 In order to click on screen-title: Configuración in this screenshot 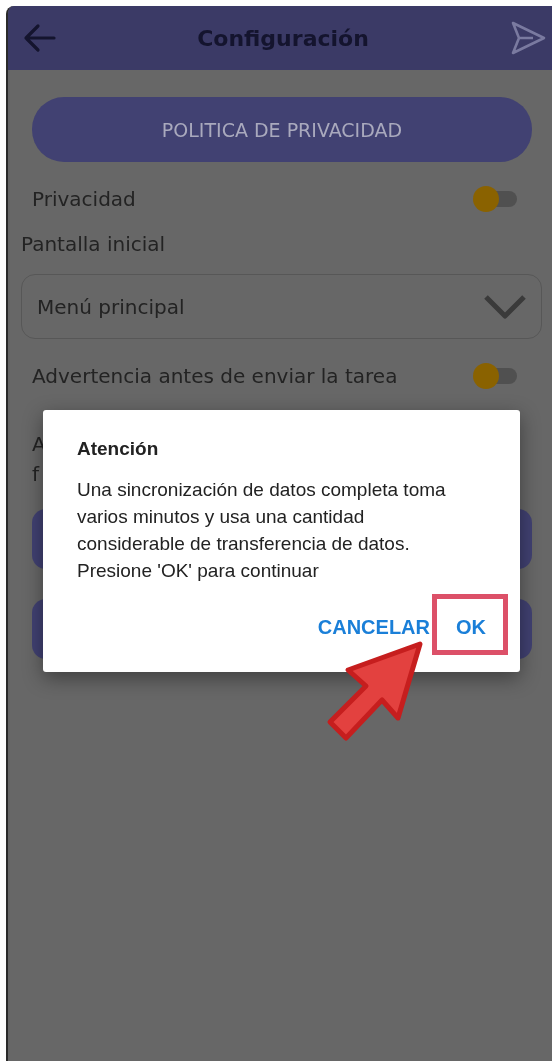, I will do `click(283, 38)`.